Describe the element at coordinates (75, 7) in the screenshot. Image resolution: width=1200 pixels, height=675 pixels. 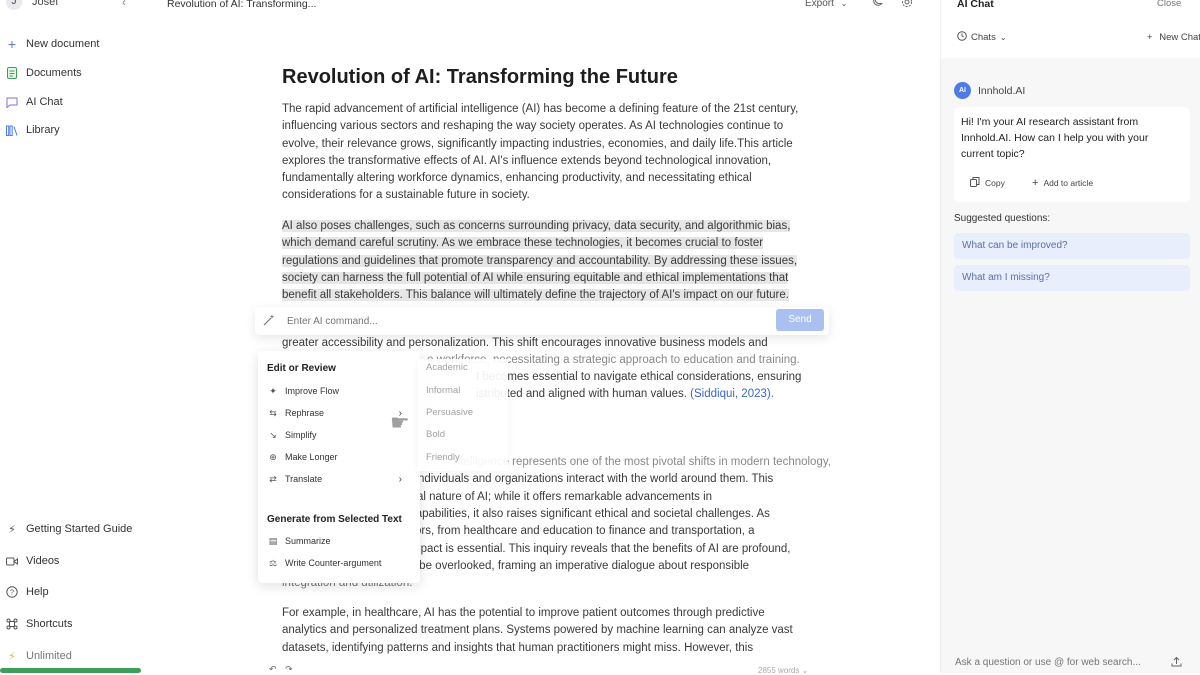
I see `user-header: J Josef ‹` at that location.